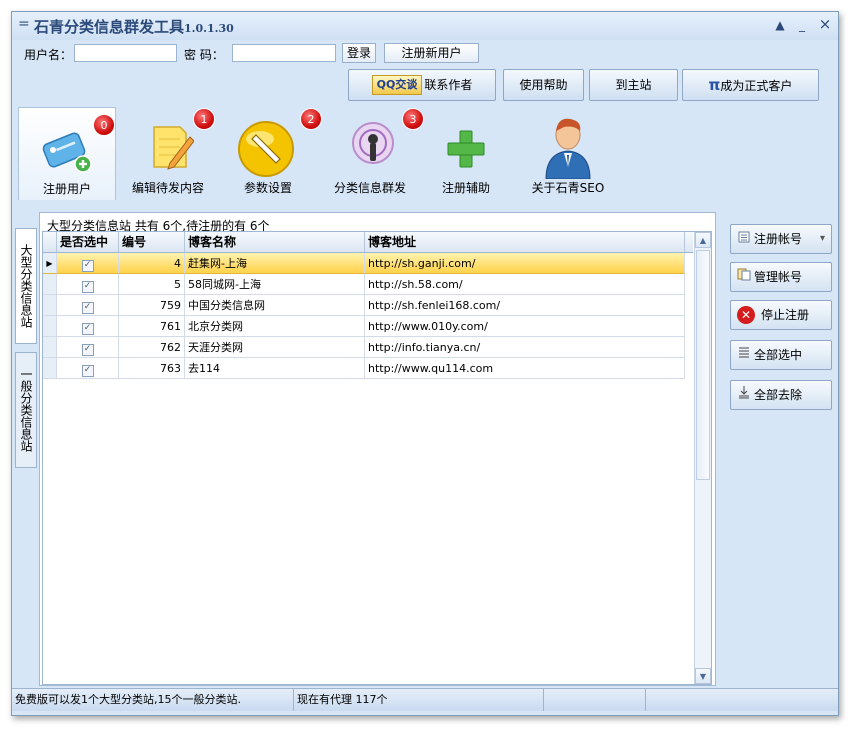 This screenshot has width=858, height=734. I want to click on toolbar-label: 分类信息群发, so click(369, 188).